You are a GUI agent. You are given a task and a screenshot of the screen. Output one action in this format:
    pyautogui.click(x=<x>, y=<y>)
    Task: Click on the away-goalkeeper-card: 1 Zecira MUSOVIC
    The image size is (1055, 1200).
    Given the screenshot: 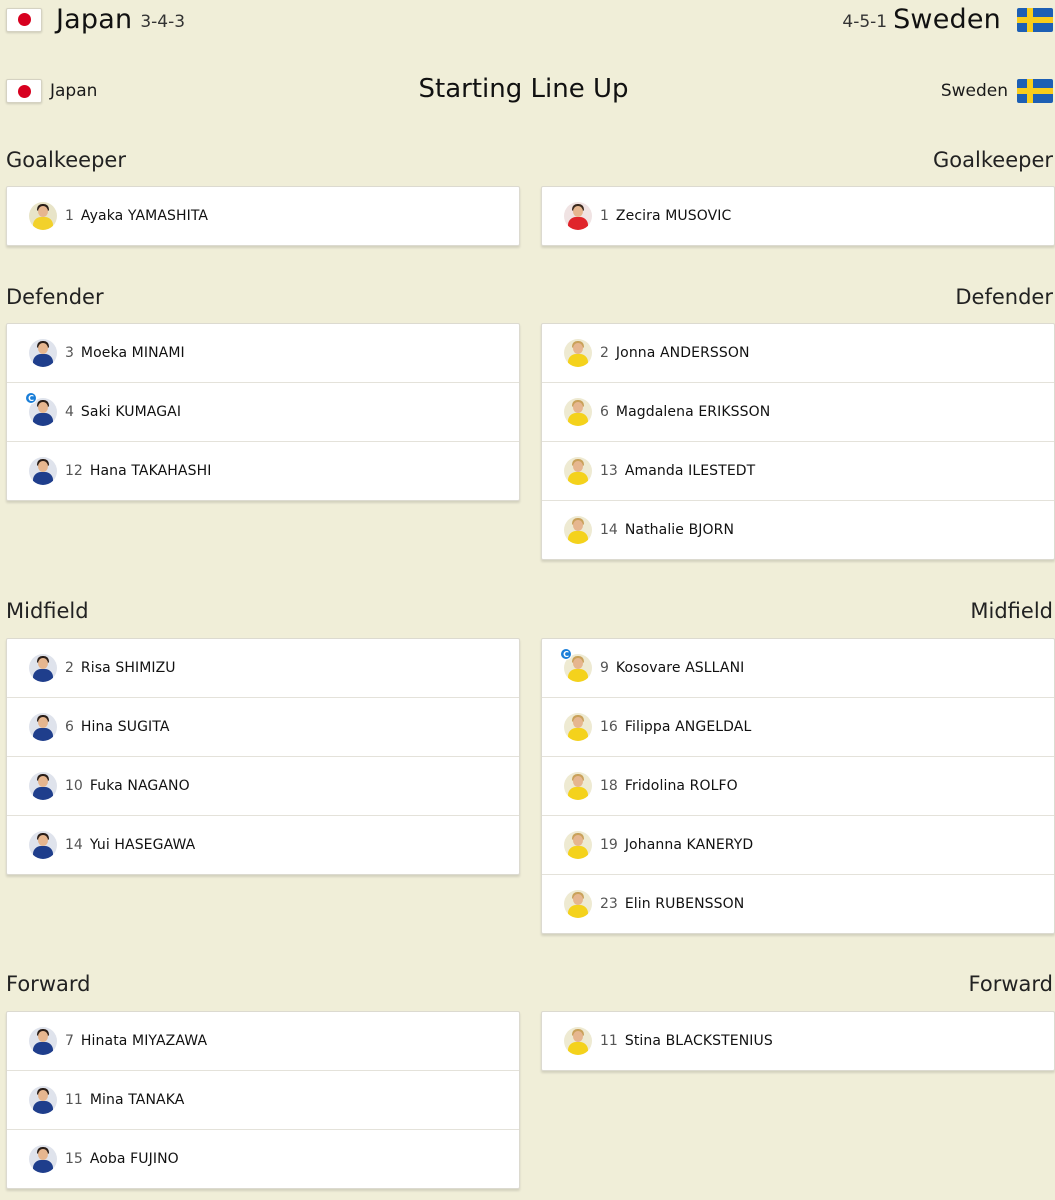 What is the action you would take?
    pyautogui.click(x=798, y=216)
    